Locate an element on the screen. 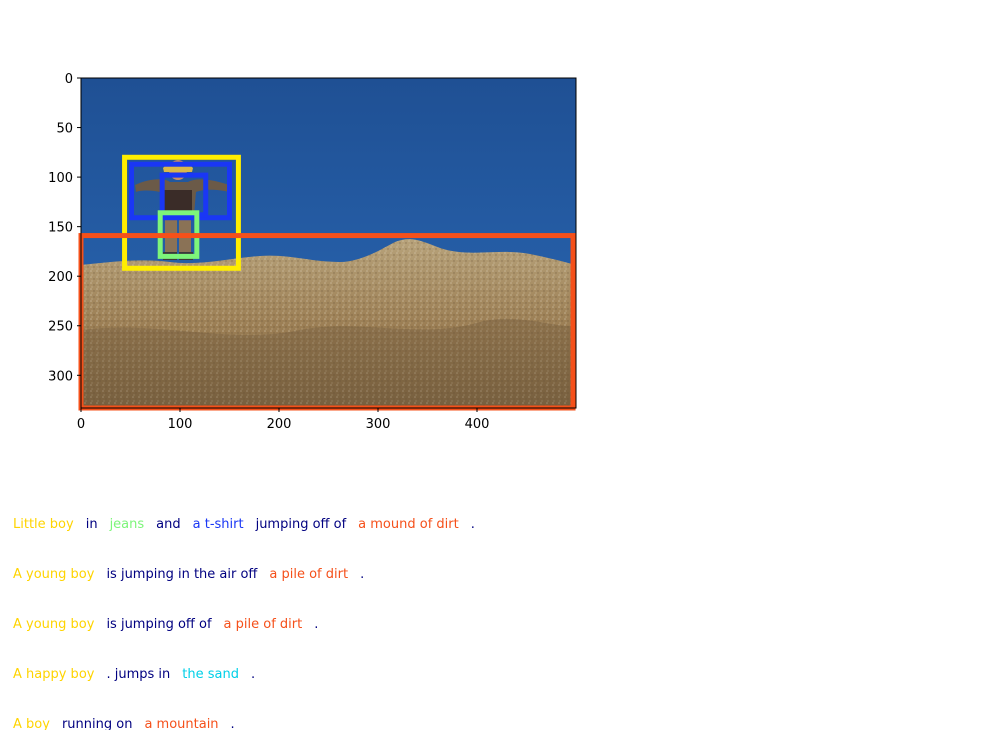 Image resolution: width=1000 pixels, height=730 pixels. caption-phrase: jeans is located at coordinates (127, 524).